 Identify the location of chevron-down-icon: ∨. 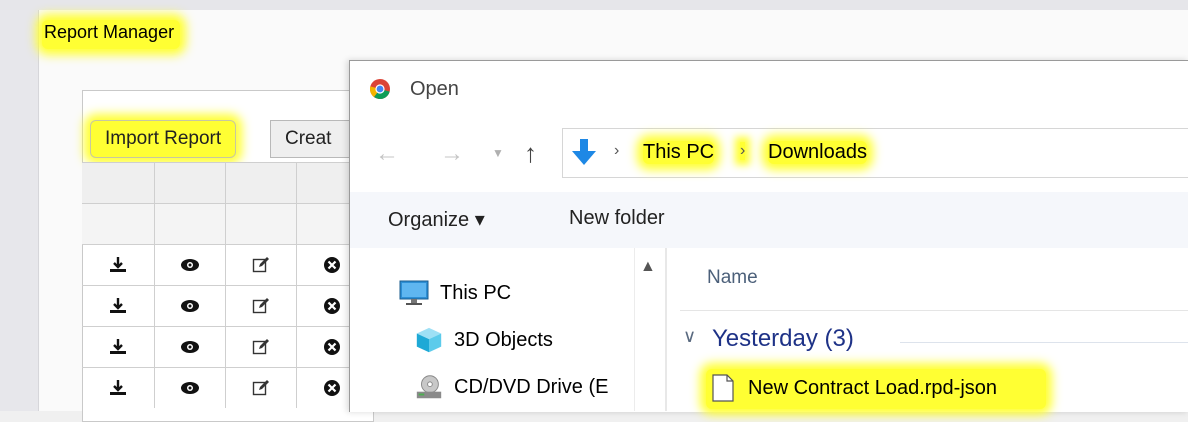
(689, 336).